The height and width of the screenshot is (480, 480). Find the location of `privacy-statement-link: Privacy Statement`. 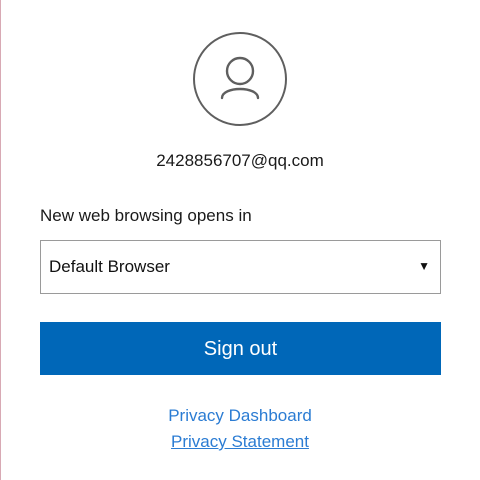

privacy-statement-link: Privacy Statement is located at coordinates (240, 442).